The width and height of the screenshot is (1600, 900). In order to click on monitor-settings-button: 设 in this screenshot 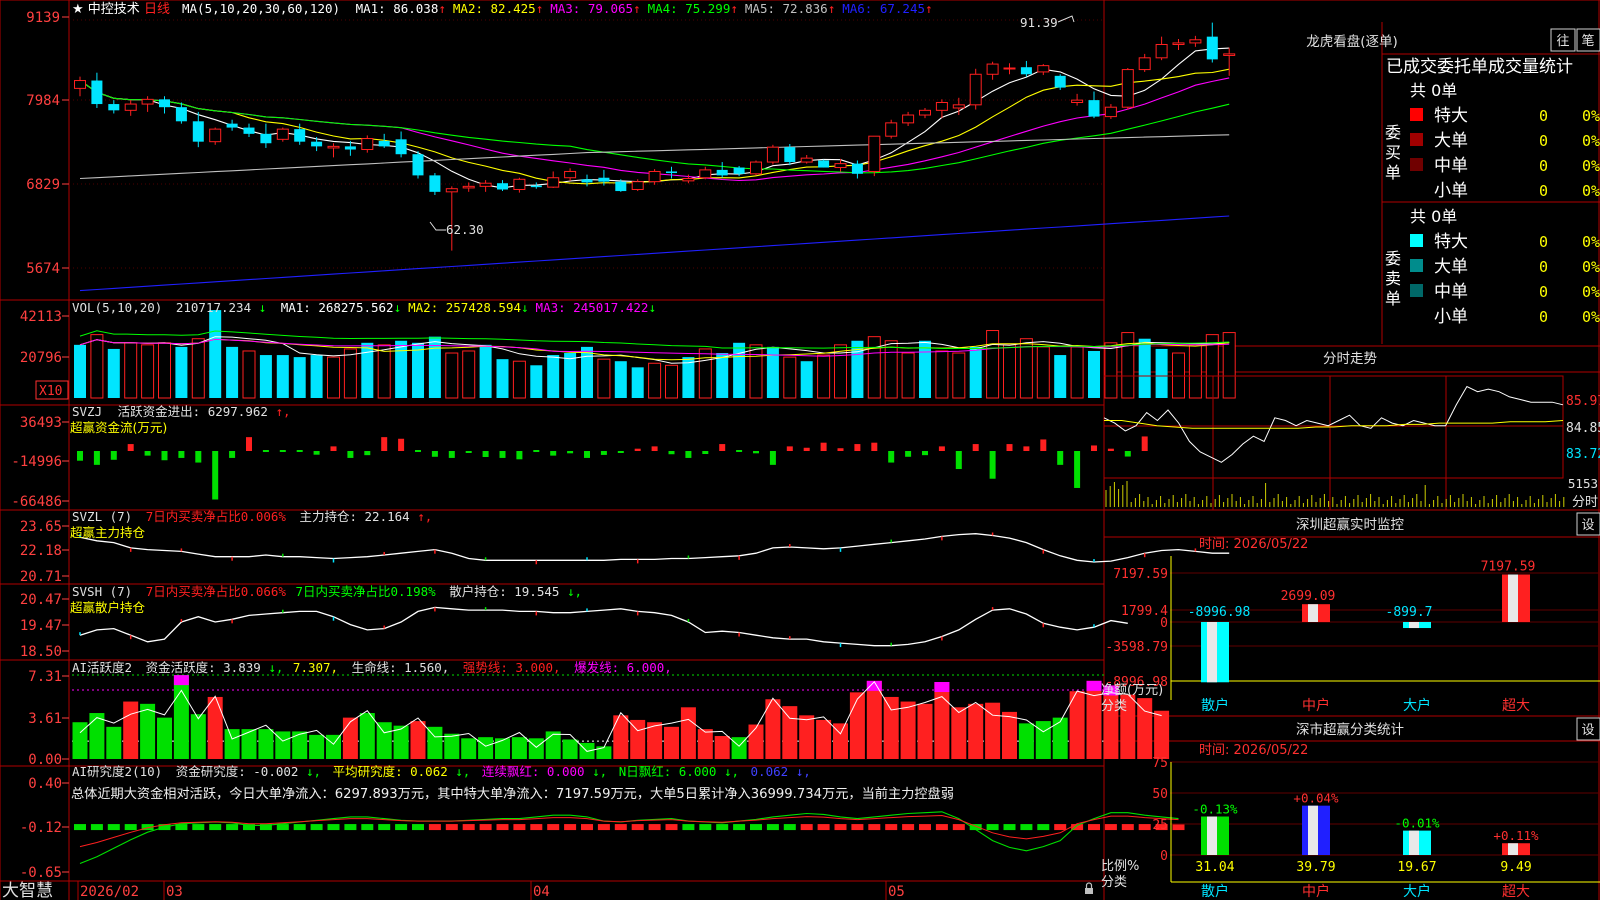, I will do `click(1588, 524)`.